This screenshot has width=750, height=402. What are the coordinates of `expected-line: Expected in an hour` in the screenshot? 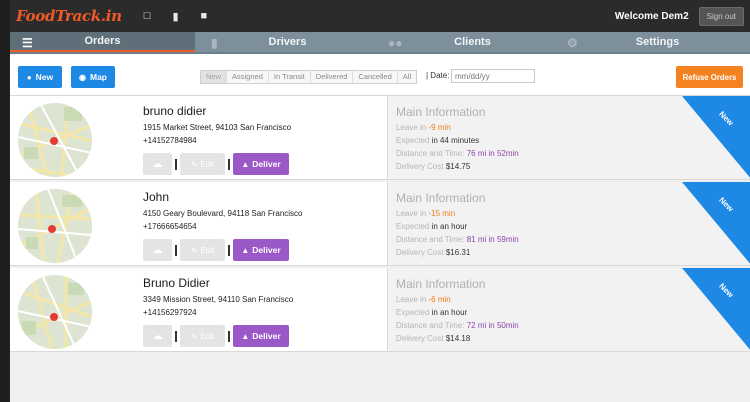 It's located at (432, 312).